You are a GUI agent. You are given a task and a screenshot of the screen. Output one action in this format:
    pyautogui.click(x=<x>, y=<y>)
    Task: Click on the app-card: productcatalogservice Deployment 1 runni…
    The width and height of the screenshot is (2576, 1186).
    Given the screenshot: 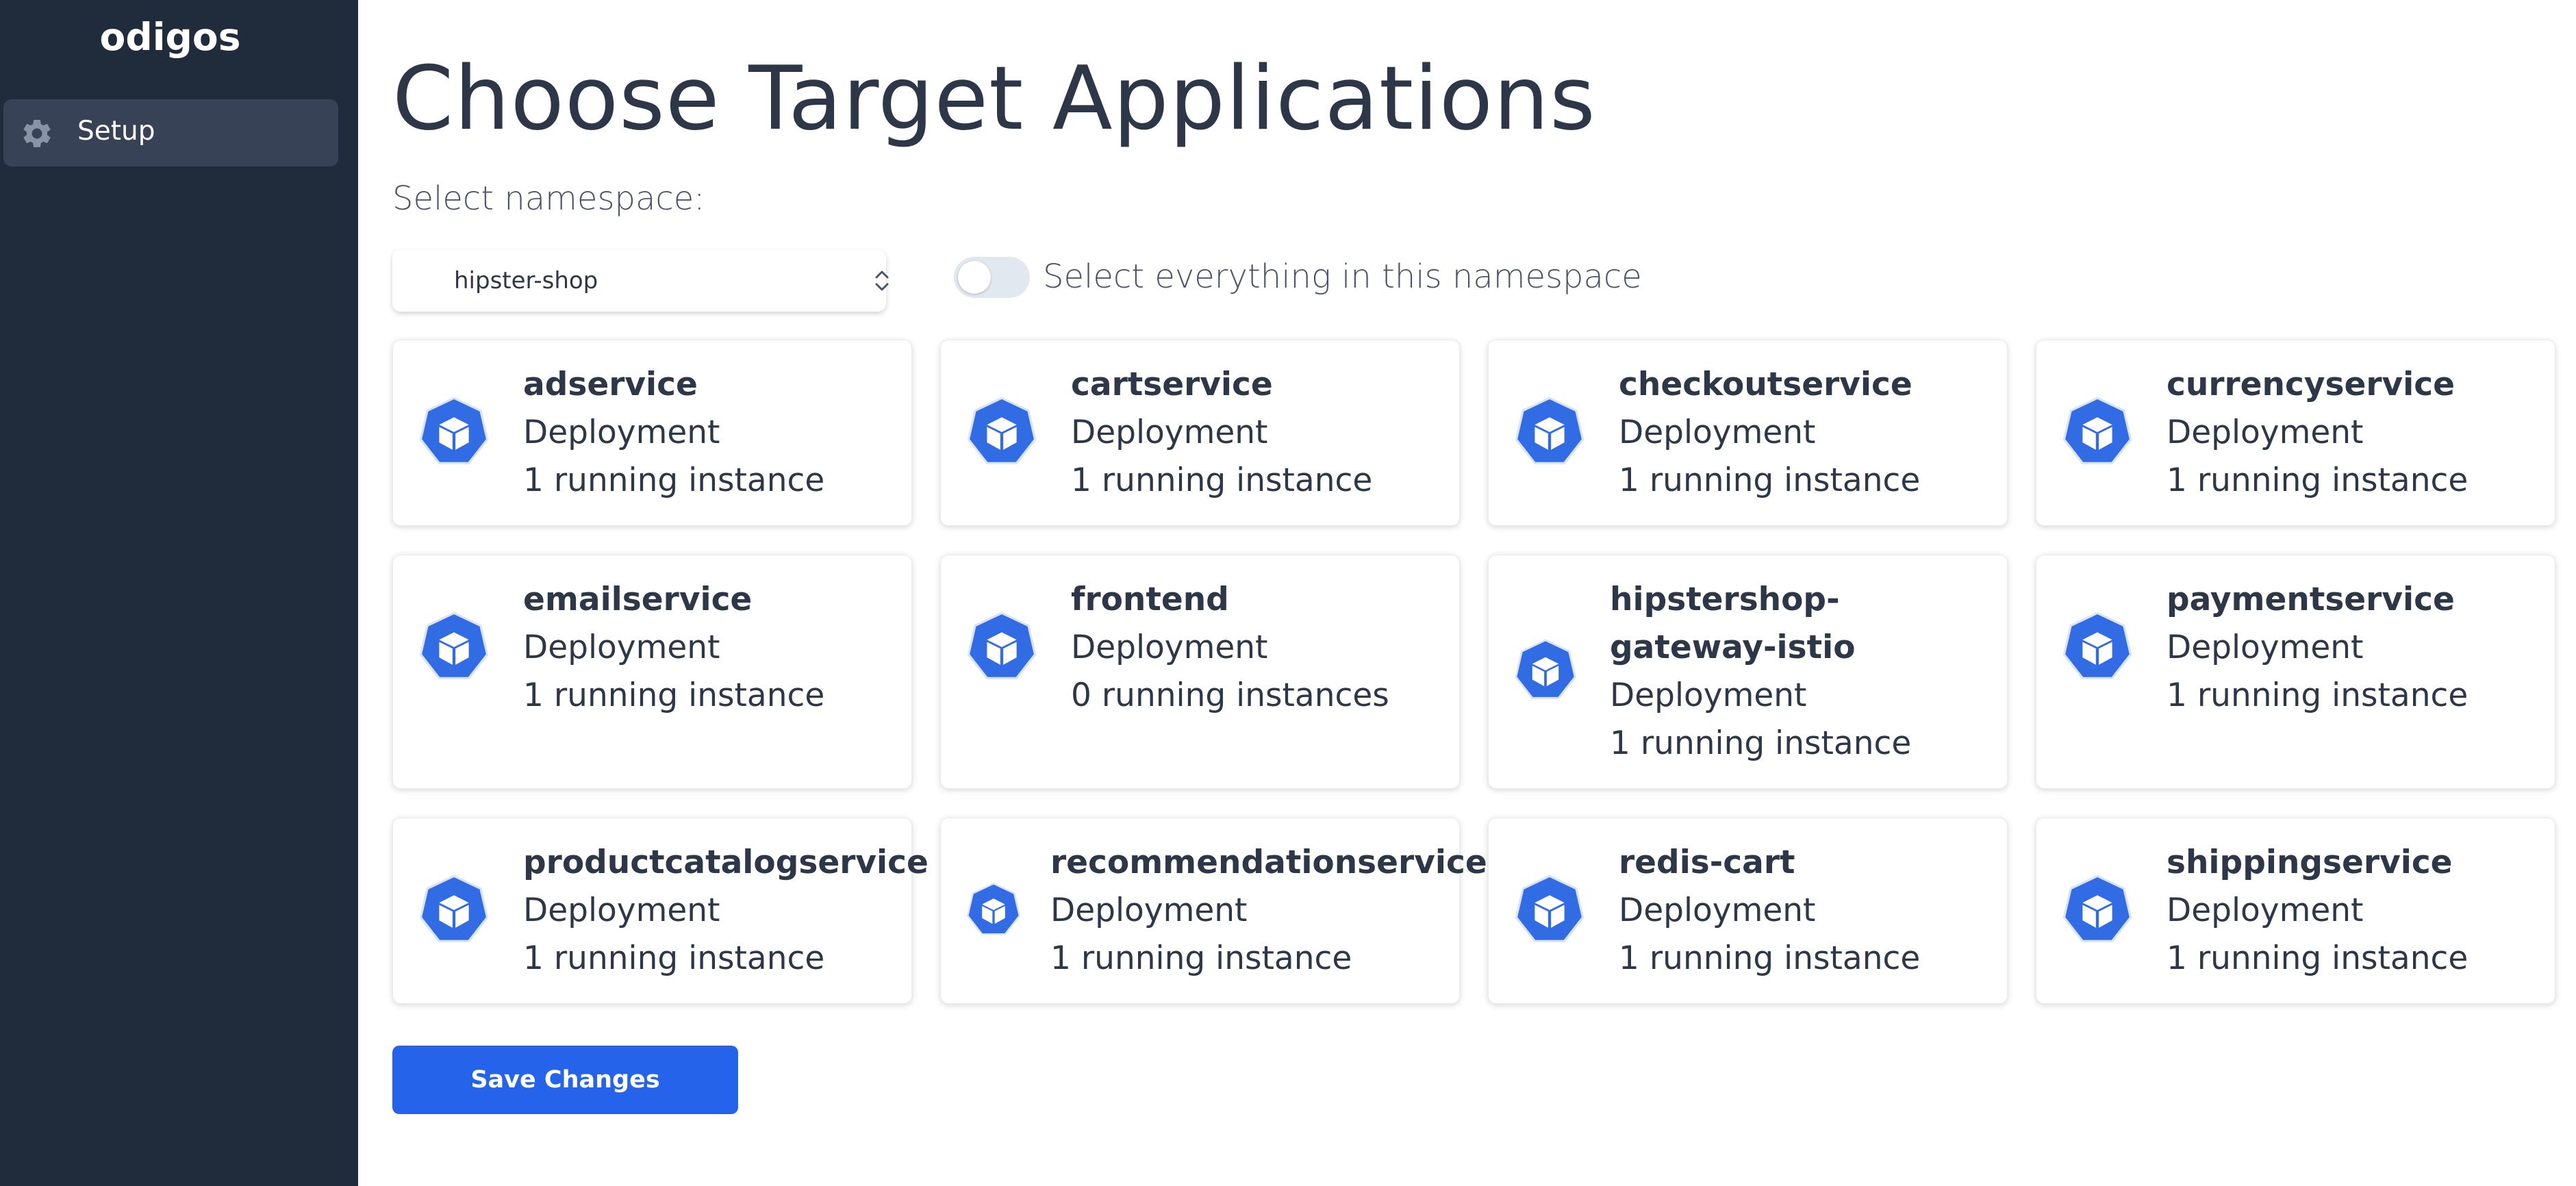 What is the action you would take?
    pyautogui.click(x=660, y=911)
    